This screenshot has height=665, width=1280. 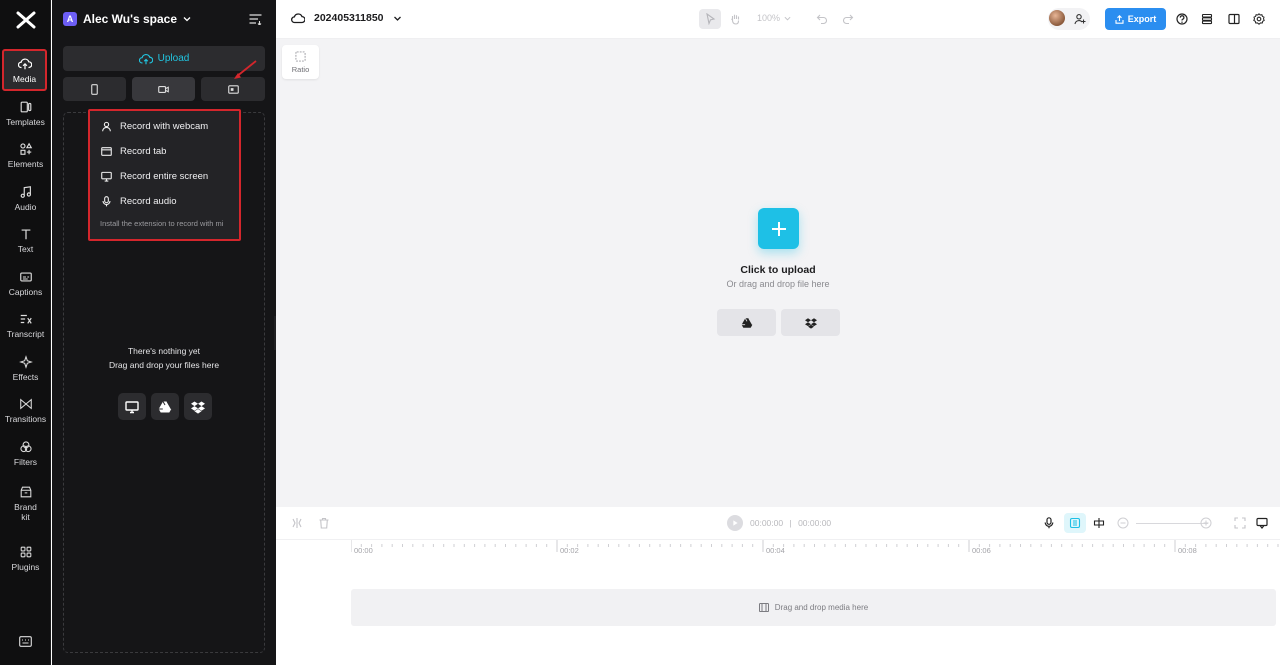 I want to click on menu-item-record-audio: Record audio, so click(x=164, y=201).